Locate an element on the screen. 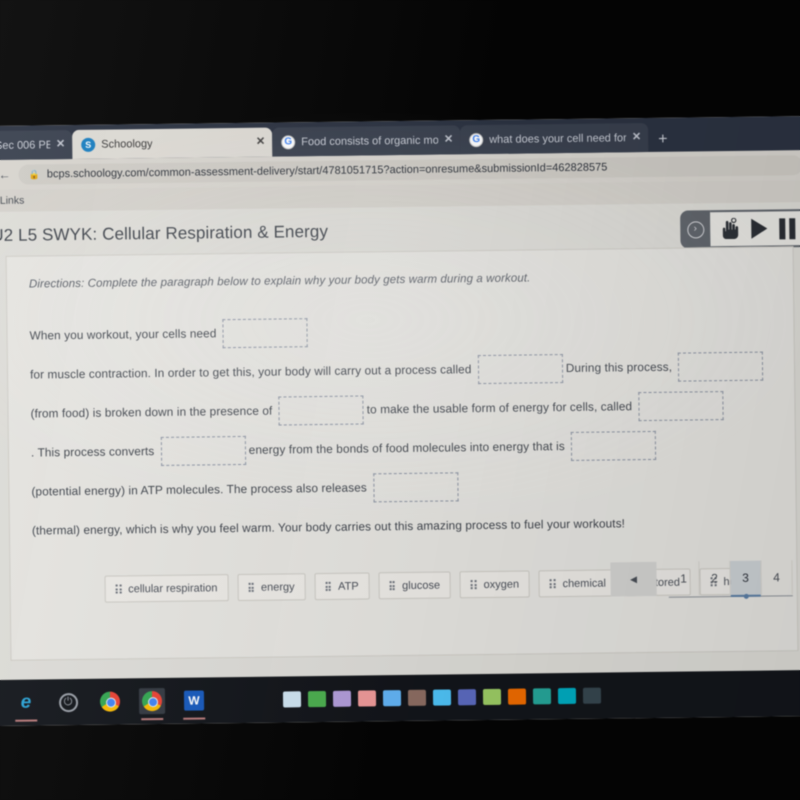 The width and height of the screenshot is (800, 800). word-bank-chip-label: ATP is located at coordinates (348, 586).